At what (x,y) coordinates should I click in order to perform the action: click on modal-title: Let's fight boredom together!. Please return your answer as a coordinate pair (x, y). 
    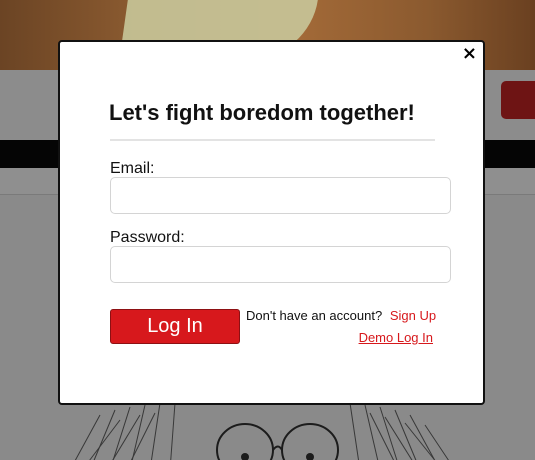
    Looking at the image, I should click on (262, 112).